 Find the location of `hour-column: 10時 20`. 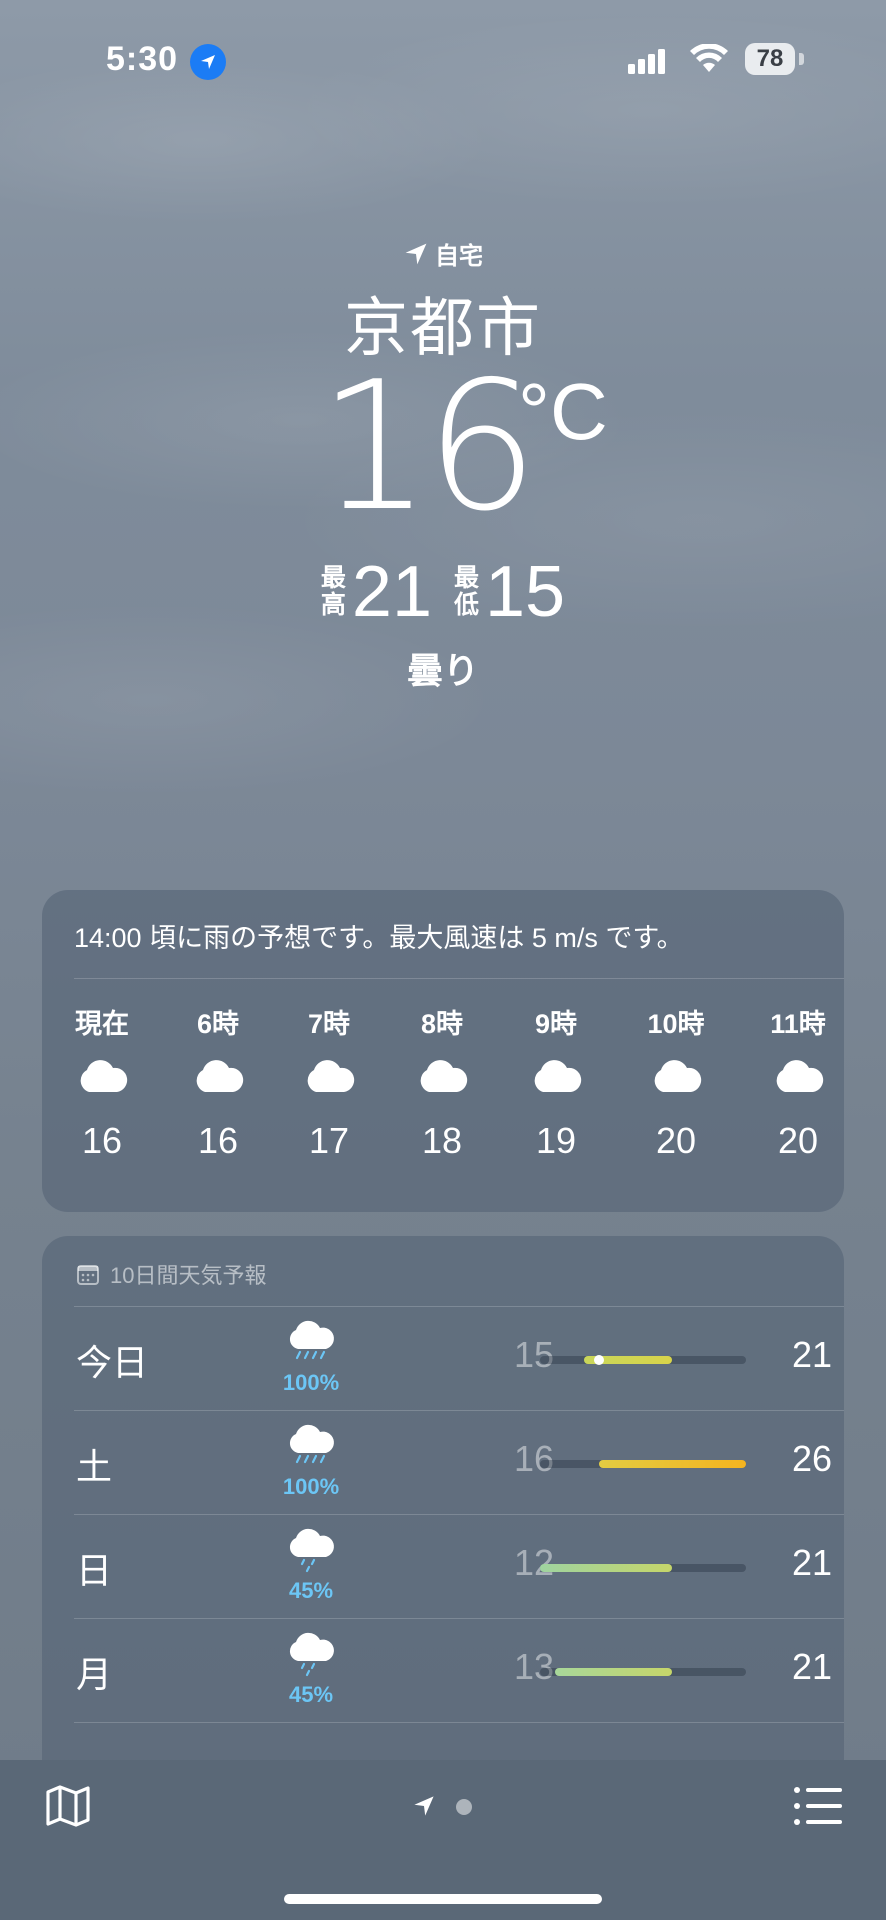

hour-column: 10時 20 is located at coordinates (676, 1082).